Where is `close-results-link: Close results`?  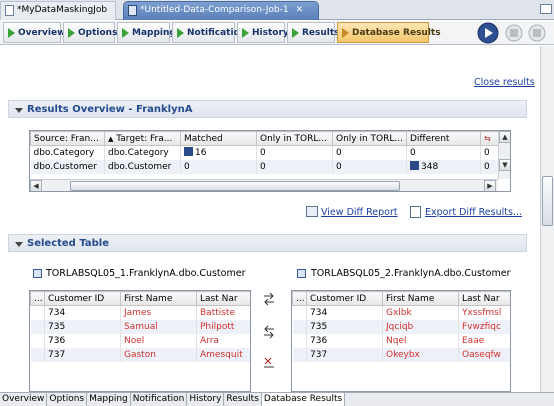 close-results-link: Close results is located at coordinates (504, 82).